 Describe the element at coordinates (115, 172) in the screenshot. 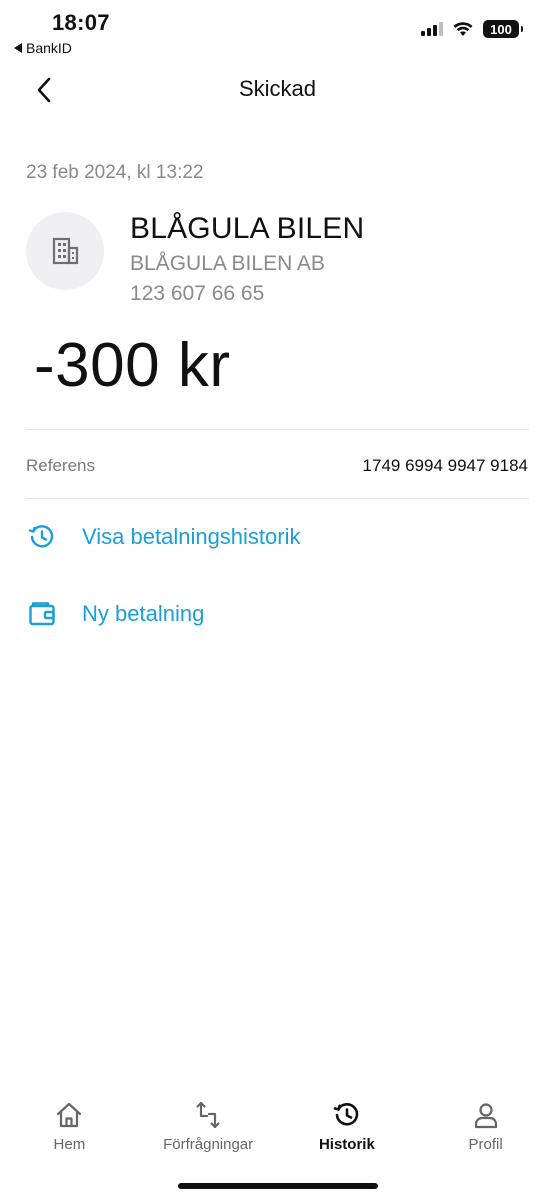

I see `payment-date: 23 feb 2024, kl 13:22` at that location.